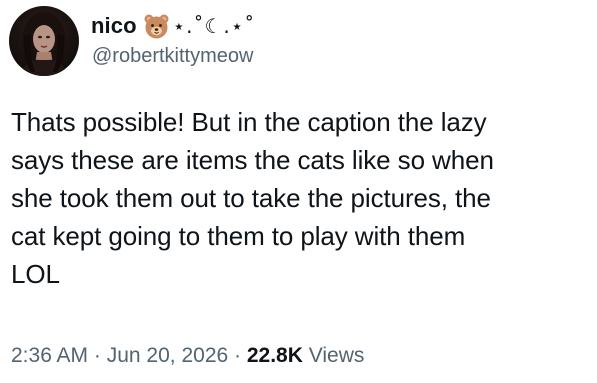 Image resolution: width=597 pixels, height=383 pixels. Describe the element at coordinates (275, 355) in the screenshot. I see `views-count: 22.8K` at that location.